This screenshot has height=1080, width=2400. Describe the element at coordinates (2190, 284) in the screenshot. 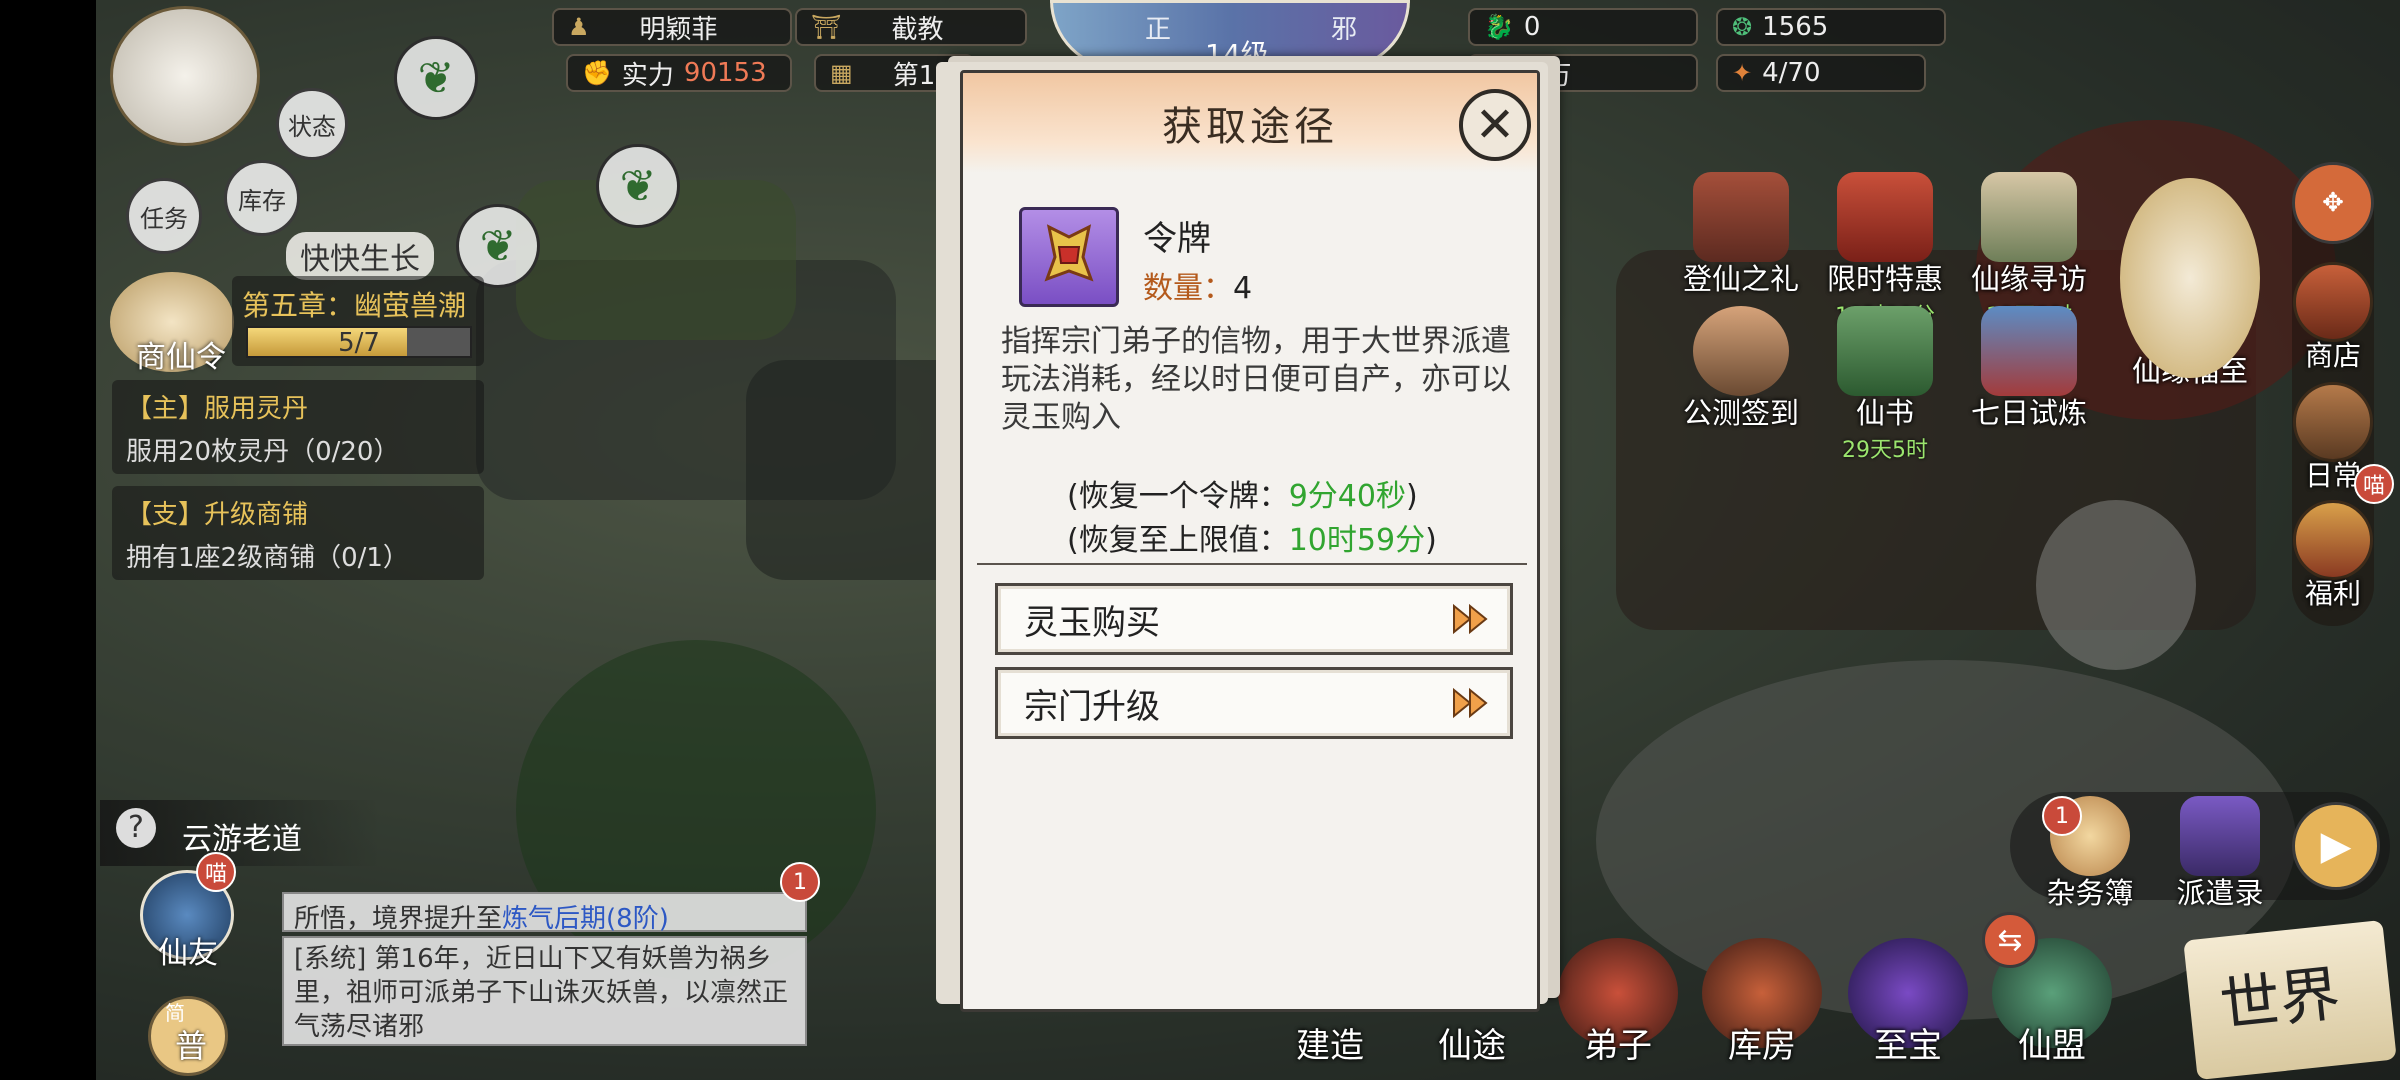

I see `activity-xianyuan-fortune: 仙缘福至` at that location.